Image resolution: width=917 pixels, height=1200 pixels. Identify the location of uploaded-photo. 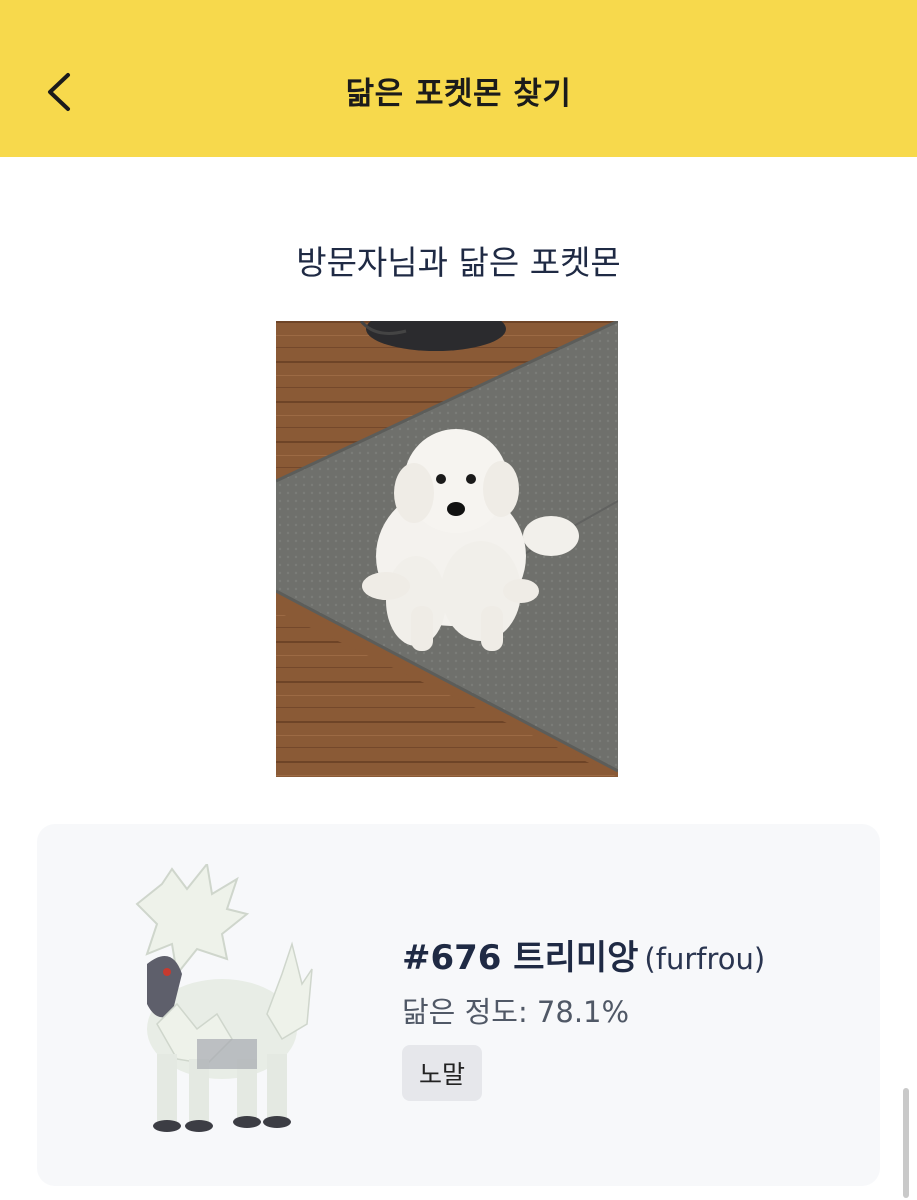
(447, 549).